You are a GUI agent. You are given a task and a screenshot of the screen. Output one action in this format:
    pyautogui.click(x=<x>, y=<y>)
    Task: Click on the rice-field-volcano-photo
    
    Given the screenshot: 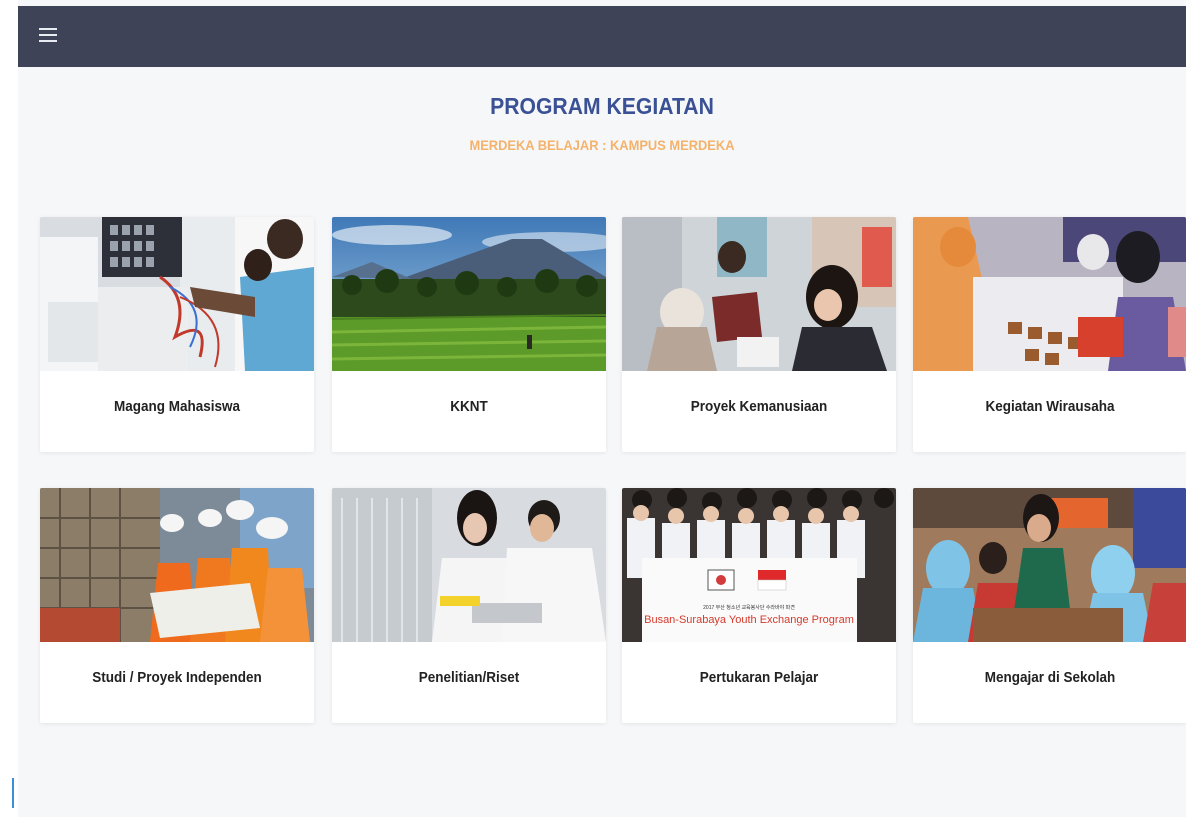 What is the action you would take?
    pyautogui.click(x=469, y=294)
    